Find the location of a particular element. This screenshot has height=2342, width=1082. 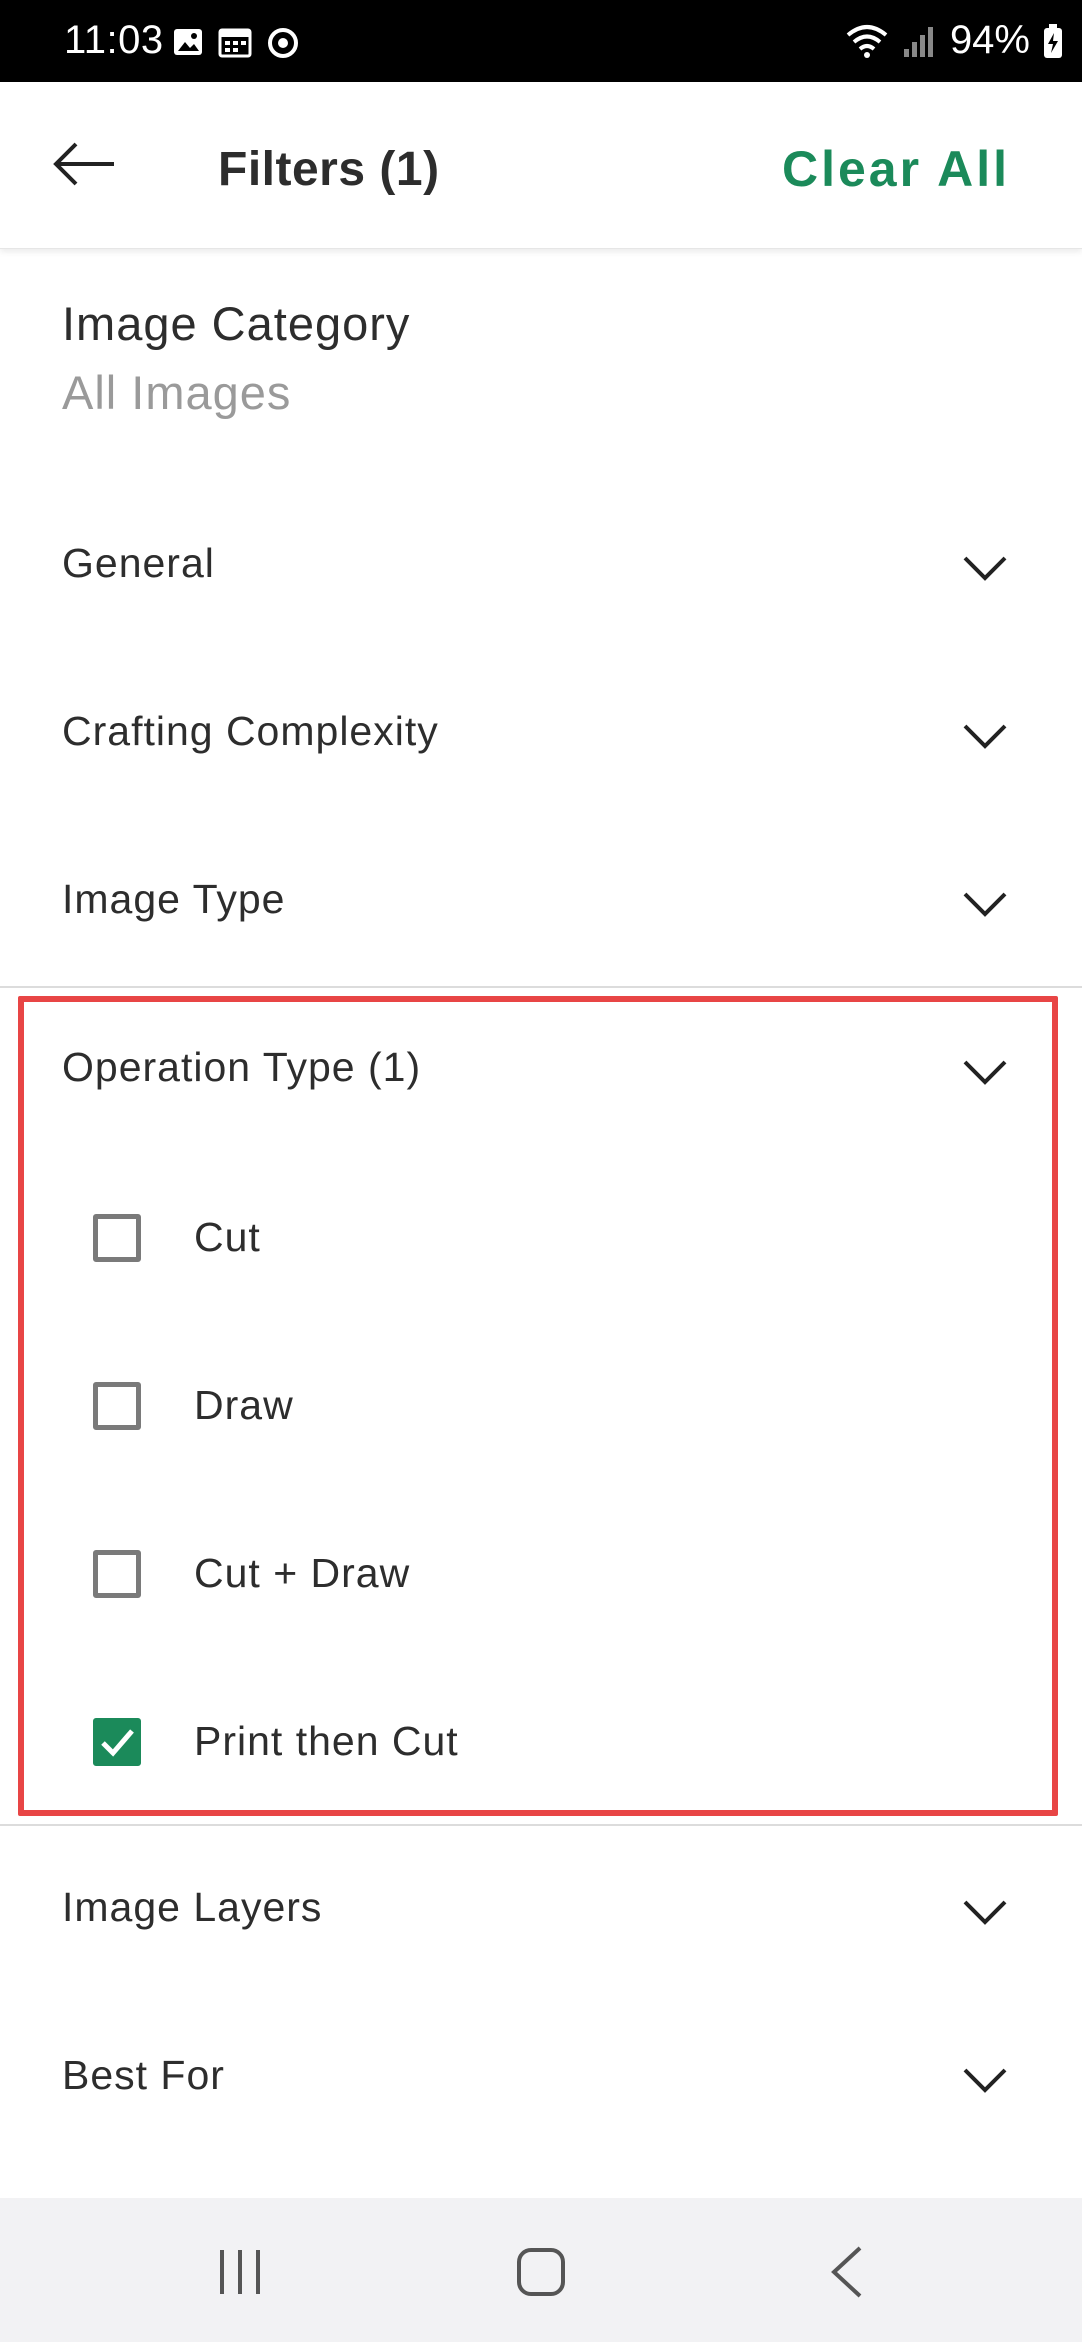

option-cut: Cut is located at coordinates (540, 1247).